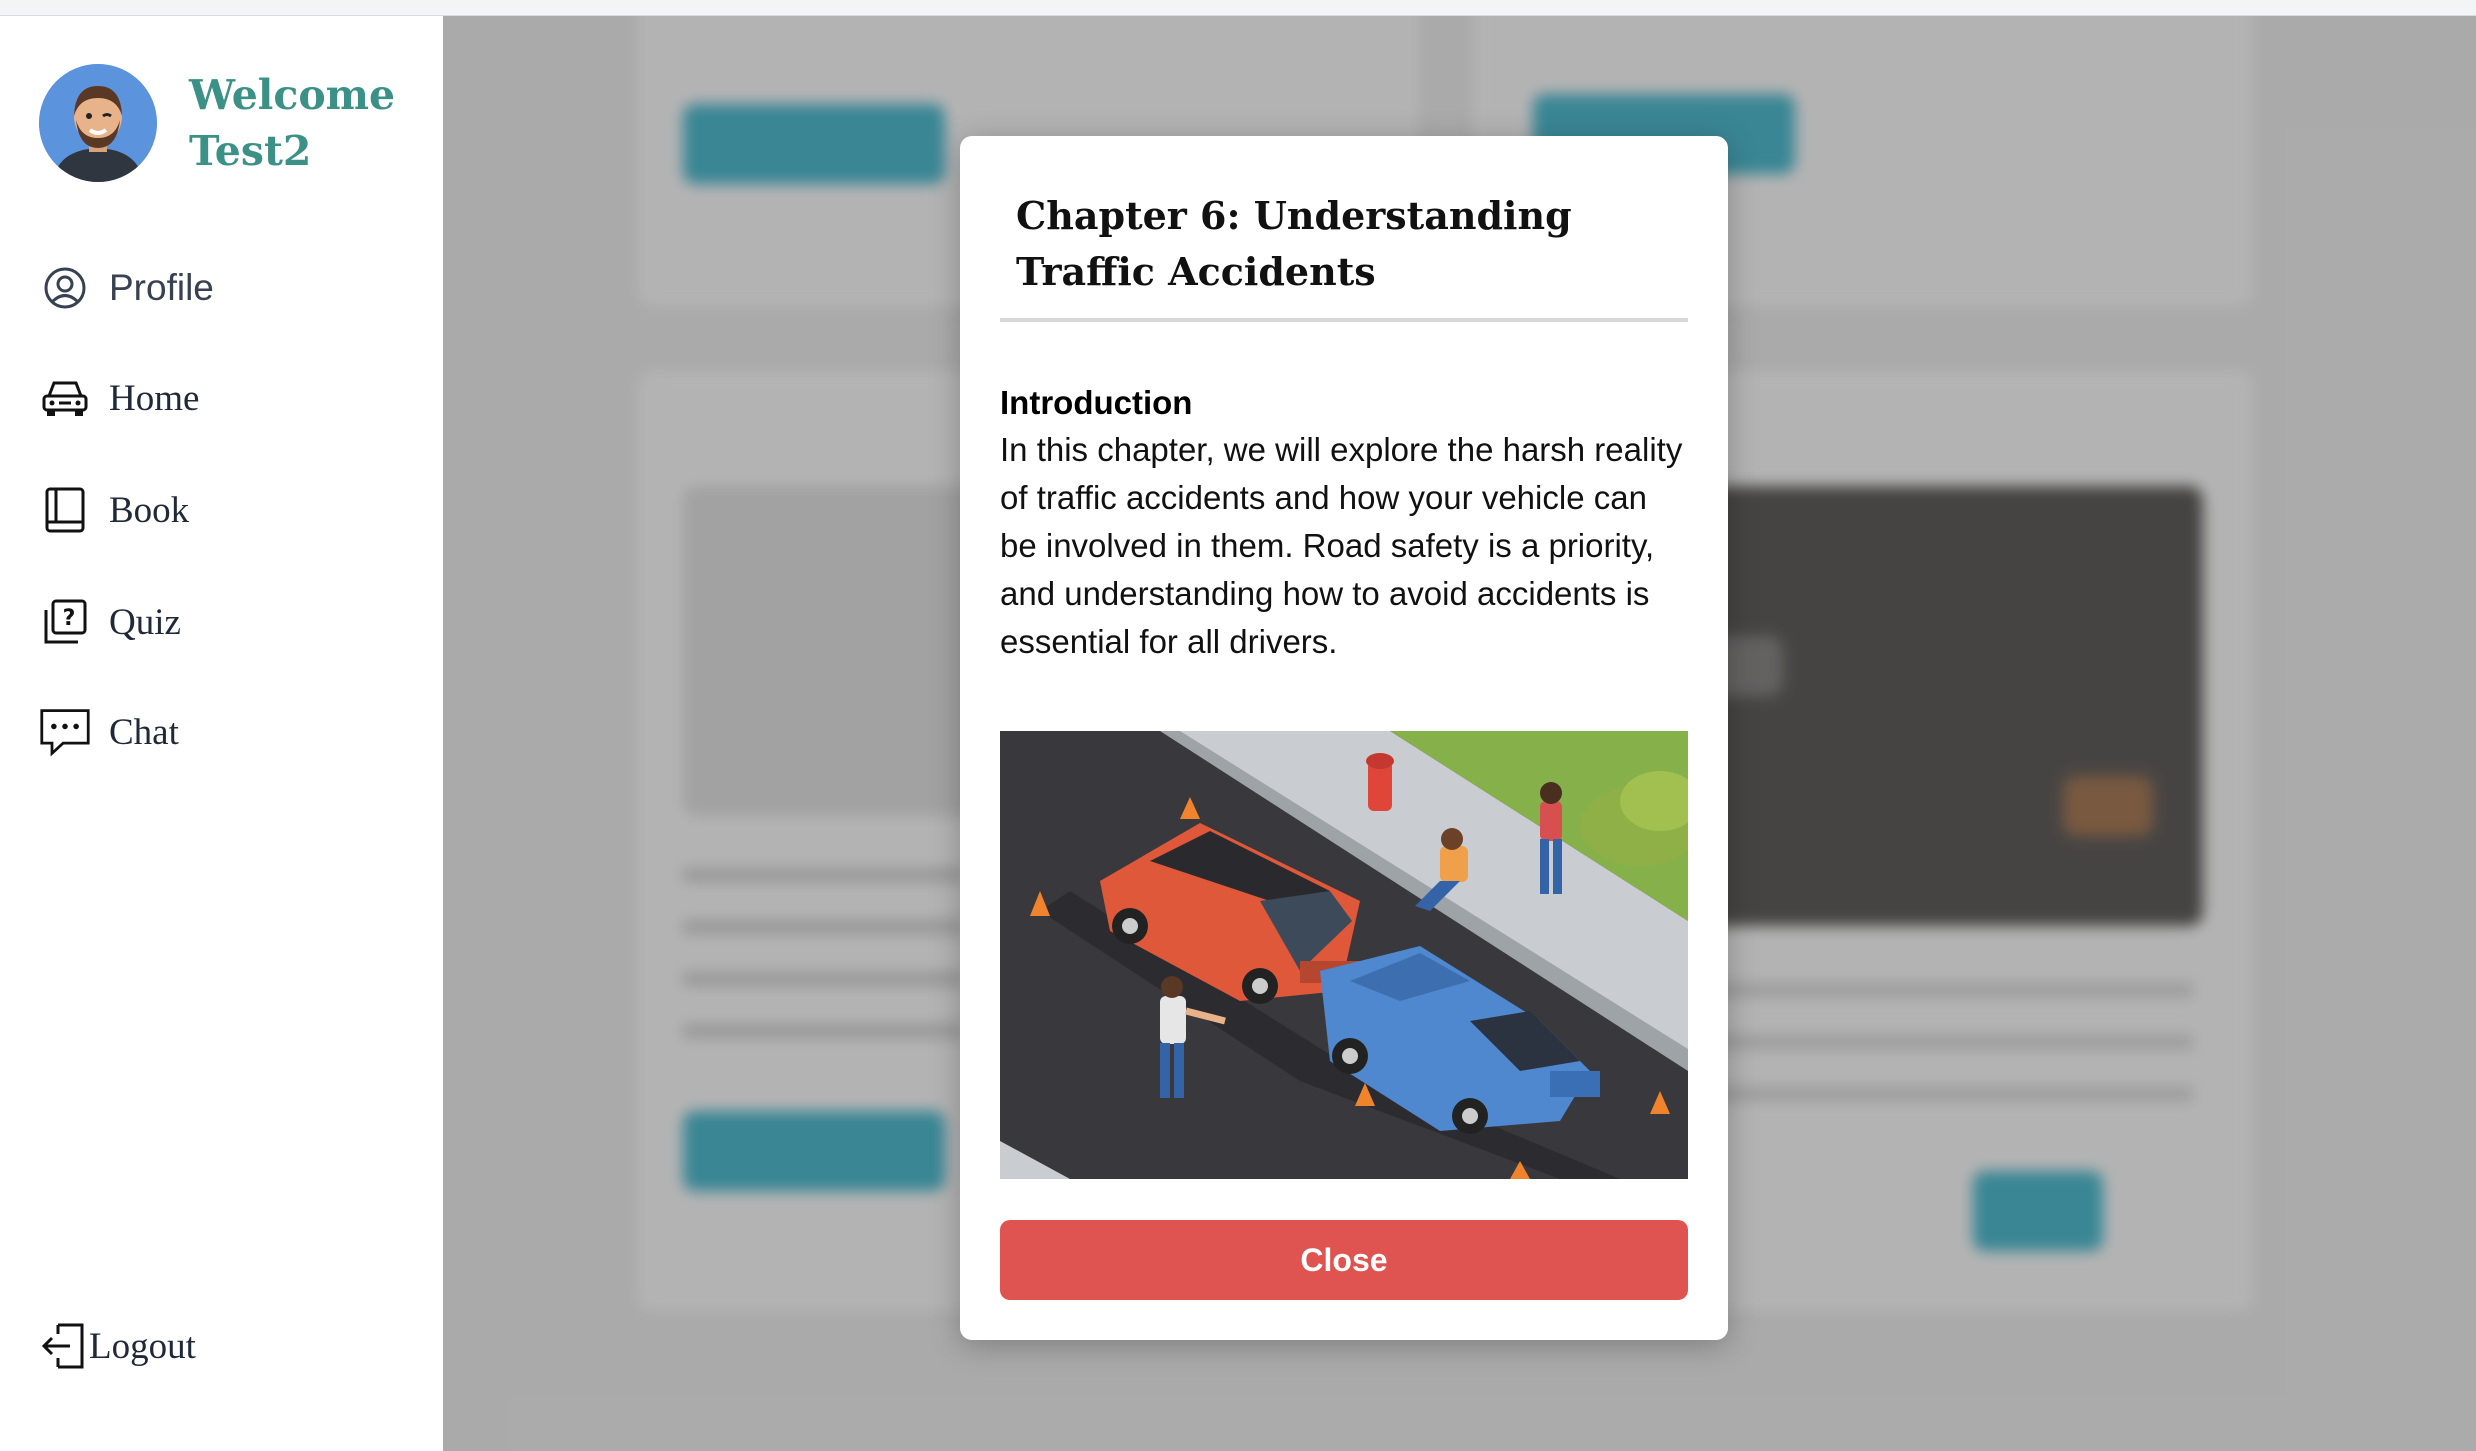 Image resolution: width=2476 pixels, height=1451 pixels. I want to click on sidebar-label-quiz: Quiz, so click(145, 622).